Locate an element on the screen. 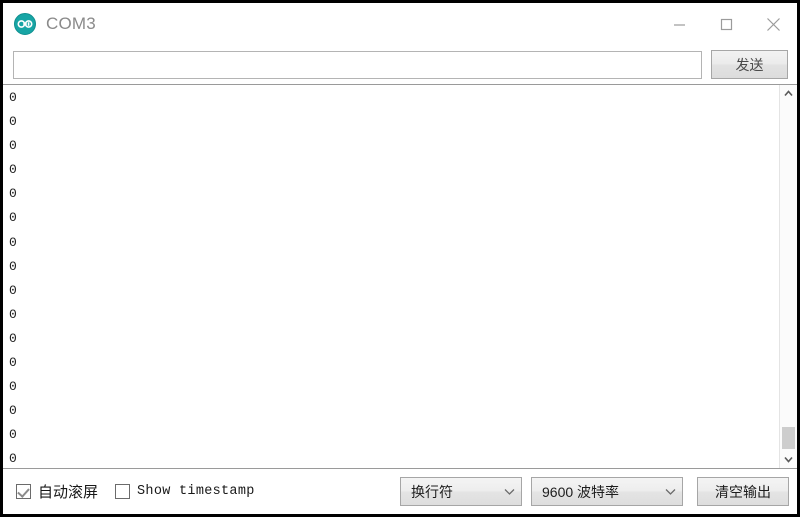  arduino-logo-icon is located at coordinates (25, 24).